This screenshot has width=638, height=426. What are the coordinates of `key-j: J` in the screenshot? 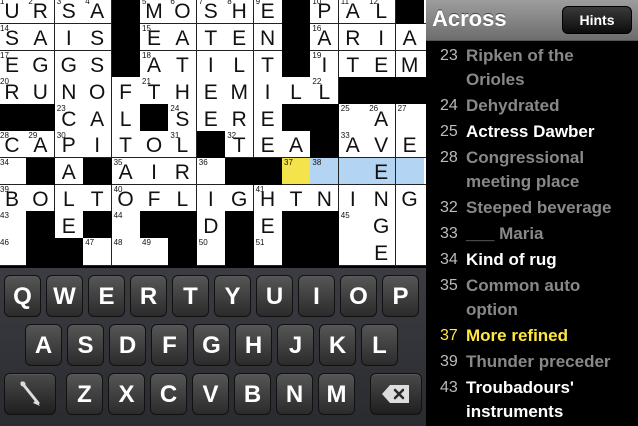 It's located at (295, 345).